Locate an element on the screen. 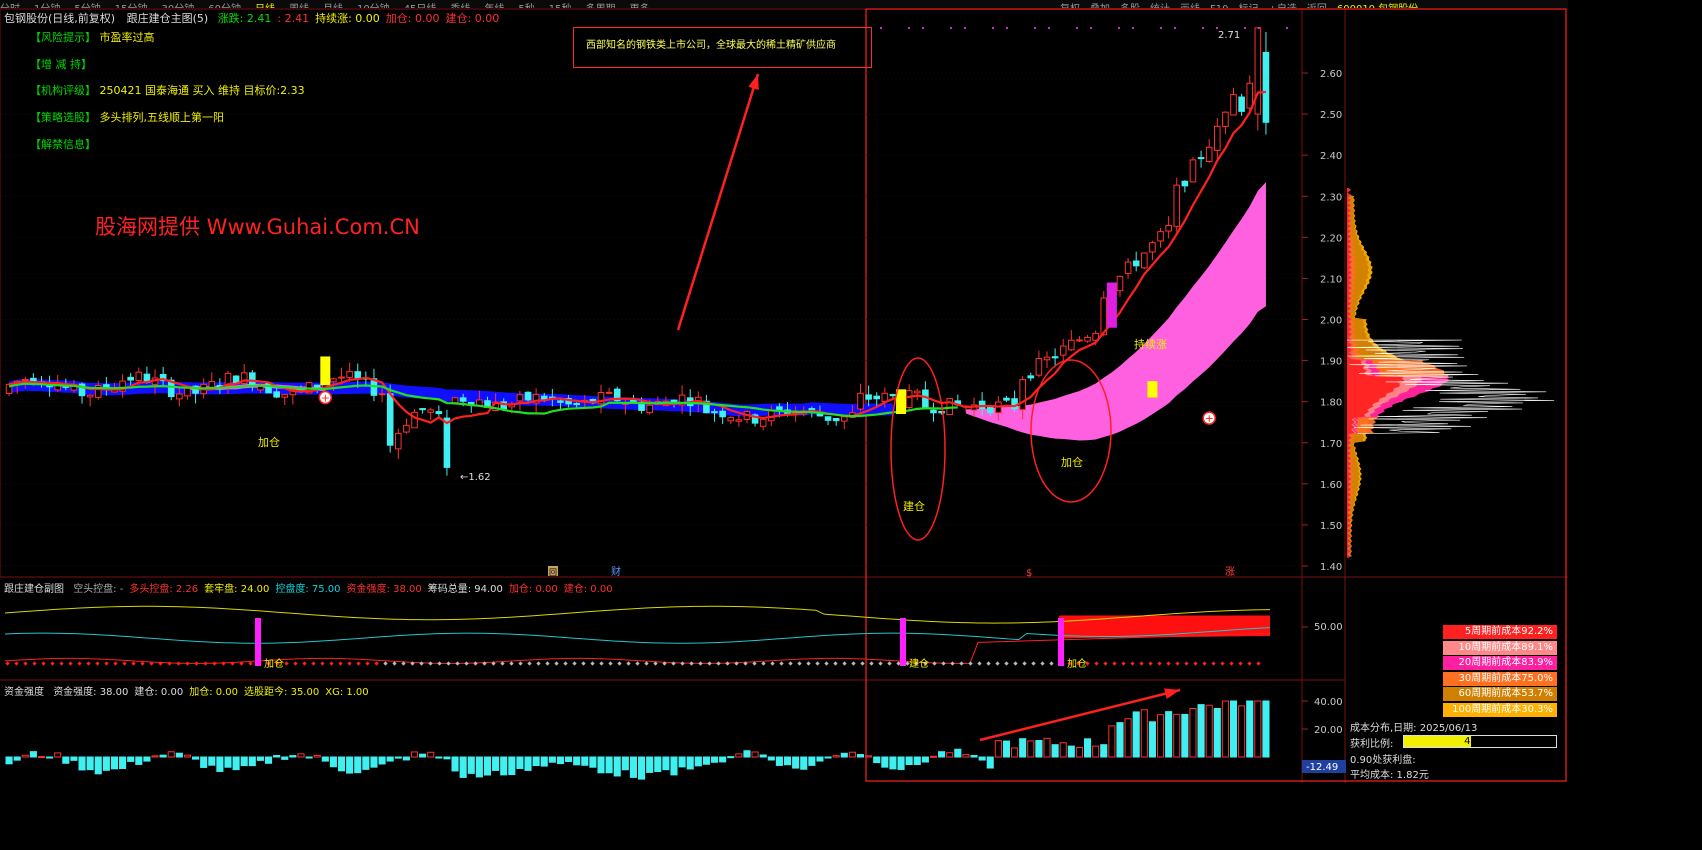  toolbar-button-3: 统计 is located at coordinates (1160, 6).